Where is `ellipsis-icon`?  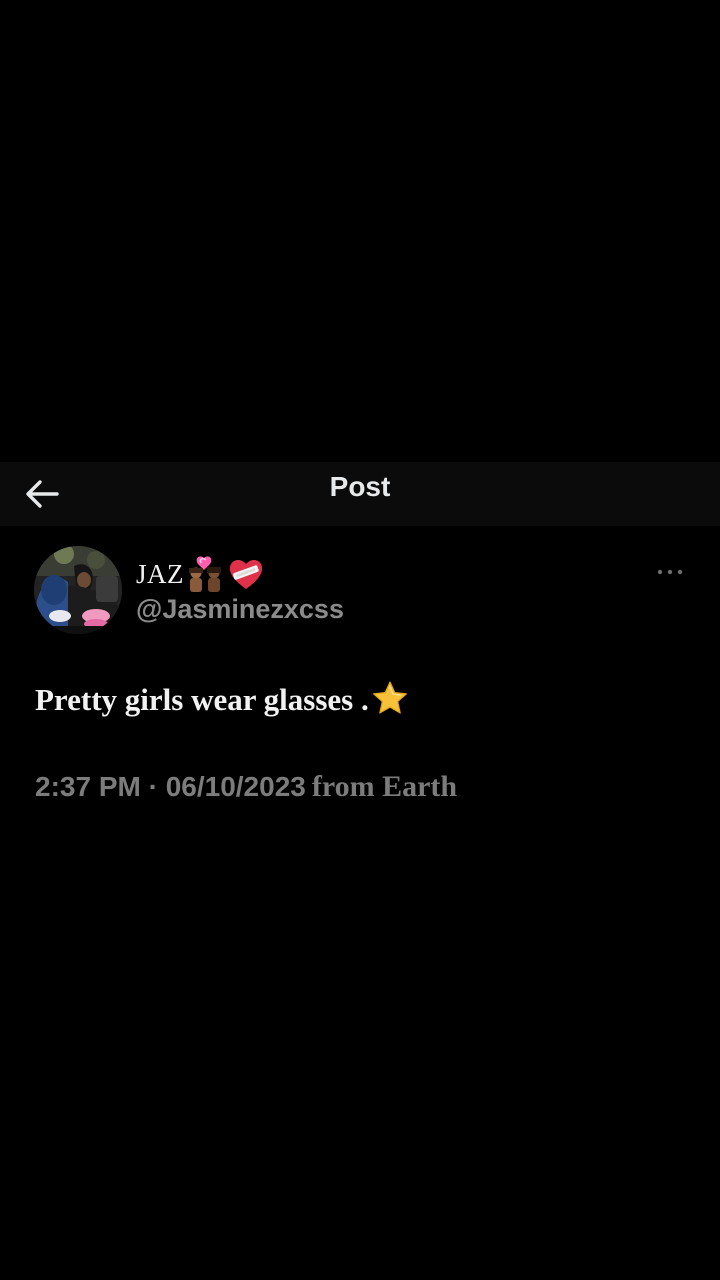
ellipsis-icon is located at coordinates (670, 572).